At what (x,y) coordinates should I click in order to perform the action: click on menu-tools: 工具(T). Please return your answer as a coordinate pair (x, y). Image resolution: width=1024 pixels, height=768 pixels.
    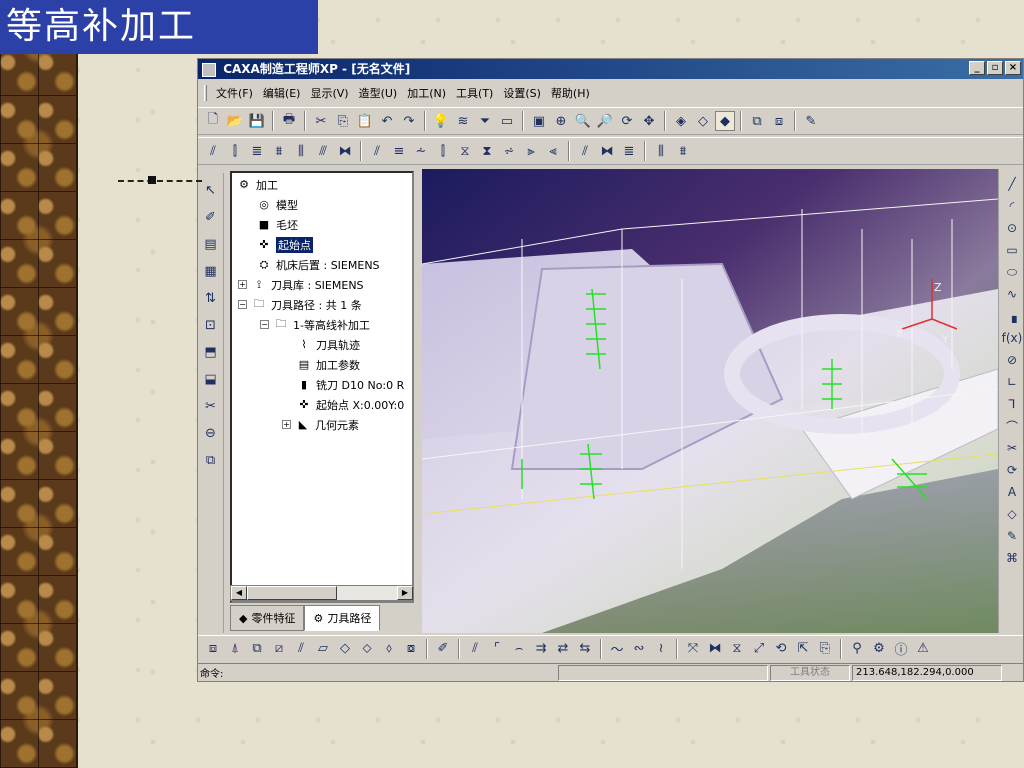
    Looking at the image, I should click on (474, 93).